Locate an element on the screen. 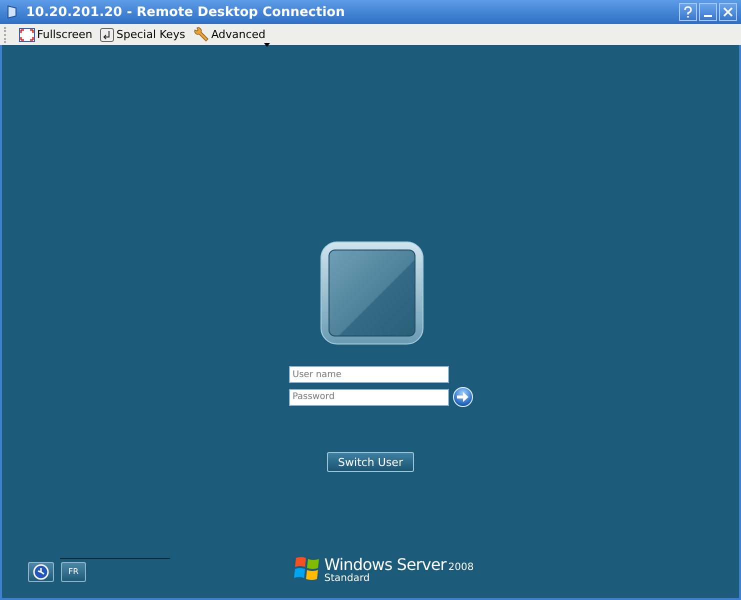 The image size is (741, 600). username-field: User name is located at coordinates (368, 374).